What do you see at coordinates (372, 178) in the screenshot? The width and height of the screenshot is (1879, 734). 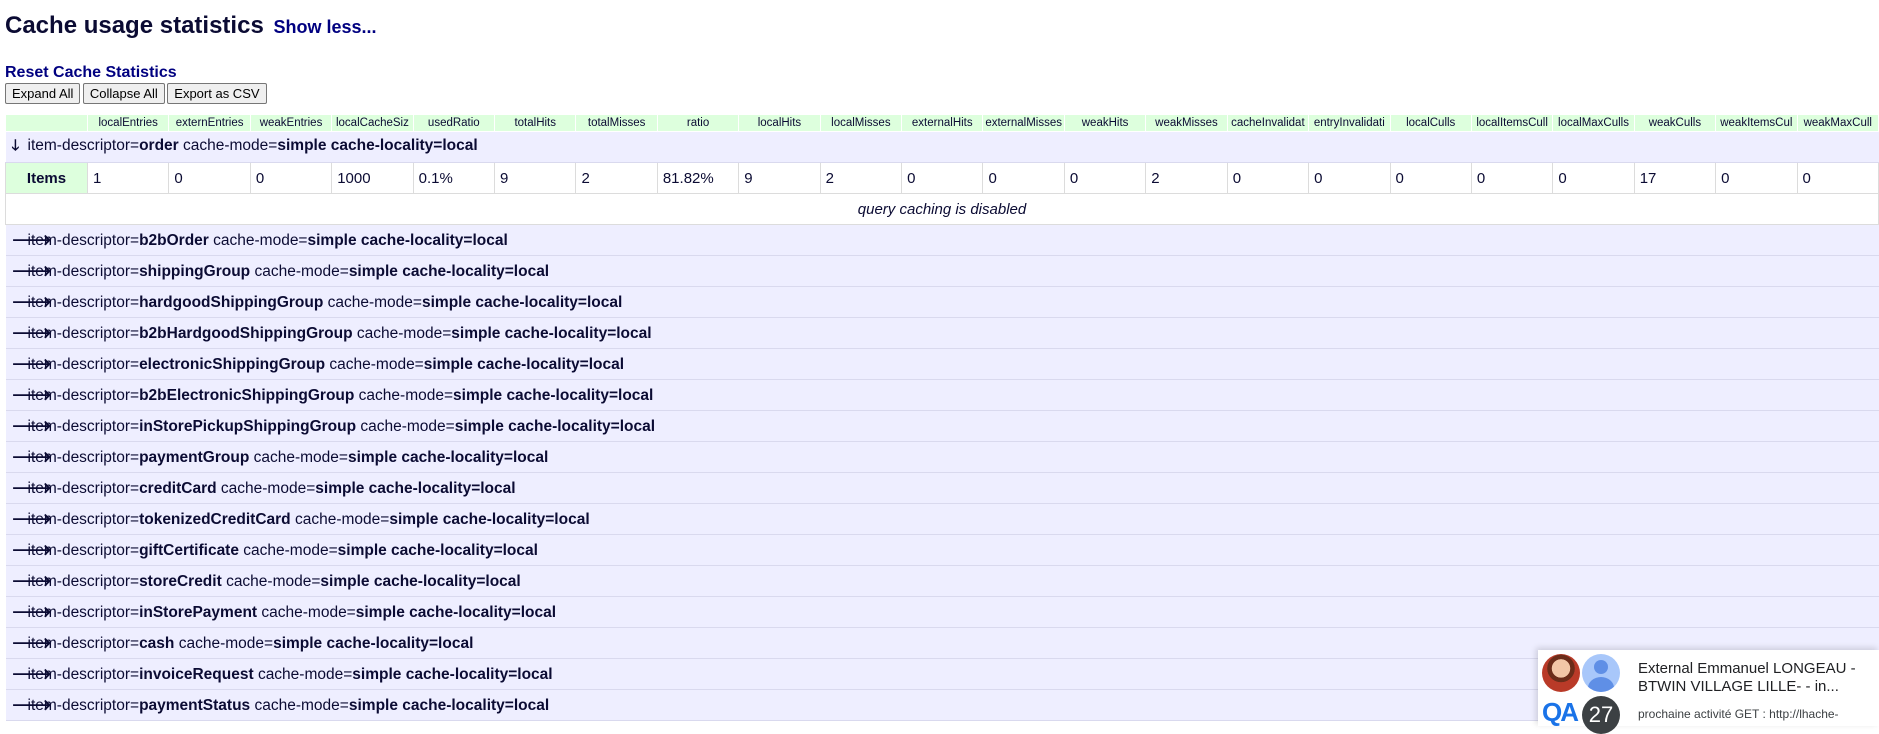 I see `stat-cell: 1000` at bounding box center [372, 178].